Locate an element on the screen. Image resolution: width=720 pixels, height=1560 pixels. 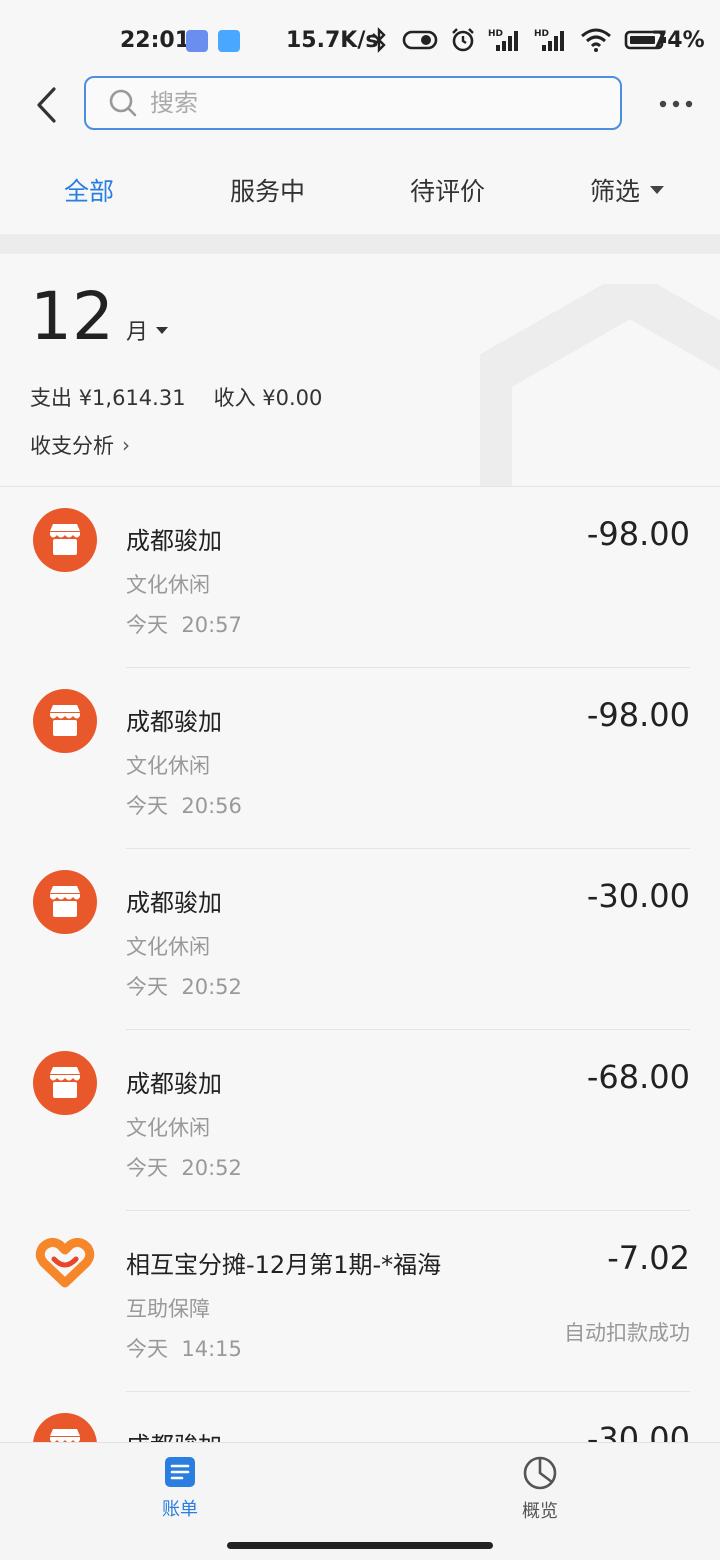
expense-total: 支出 ¥1,614.31 is located at coordinates (108, 397).